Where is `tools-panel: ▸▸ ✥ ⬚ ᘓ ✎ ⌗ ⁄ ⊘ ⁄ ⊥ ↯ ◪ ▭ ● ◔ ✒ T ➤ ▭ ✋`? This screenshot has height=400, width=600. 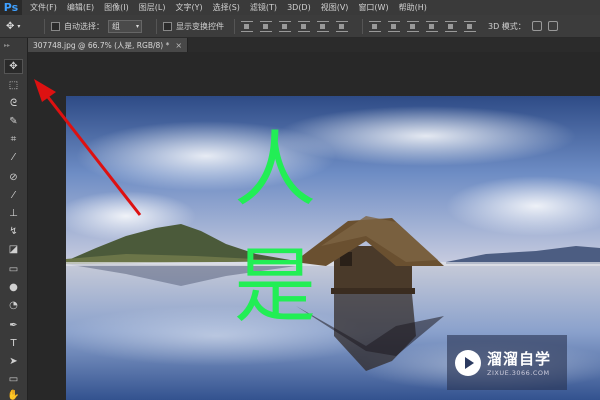 tools-panel: ▸▸ ✥ ⬚ ᘓ ✎ ⌗ ⁄ ⊘ ⁄ ⊥ ↯ ◪ ▭ ● ◔ ✒ T ➤ ▭ ✋ is located at coordinates (14, 219).